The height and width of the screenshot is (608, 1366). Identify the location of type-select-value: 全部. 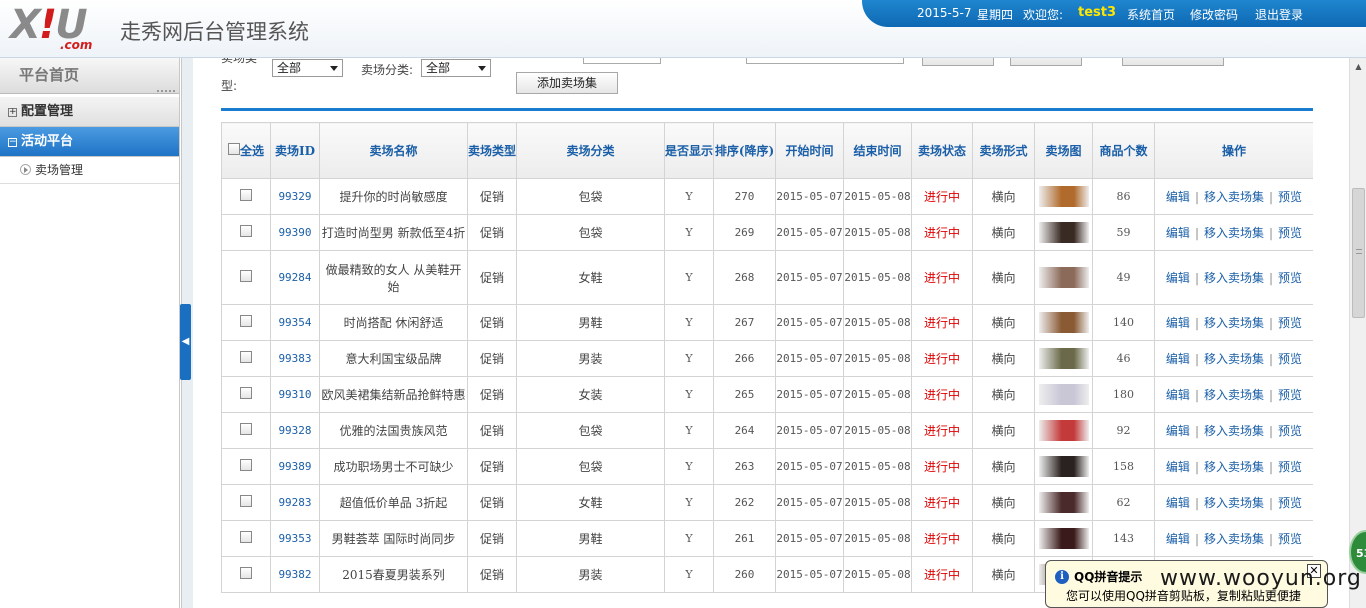
(289, 68).